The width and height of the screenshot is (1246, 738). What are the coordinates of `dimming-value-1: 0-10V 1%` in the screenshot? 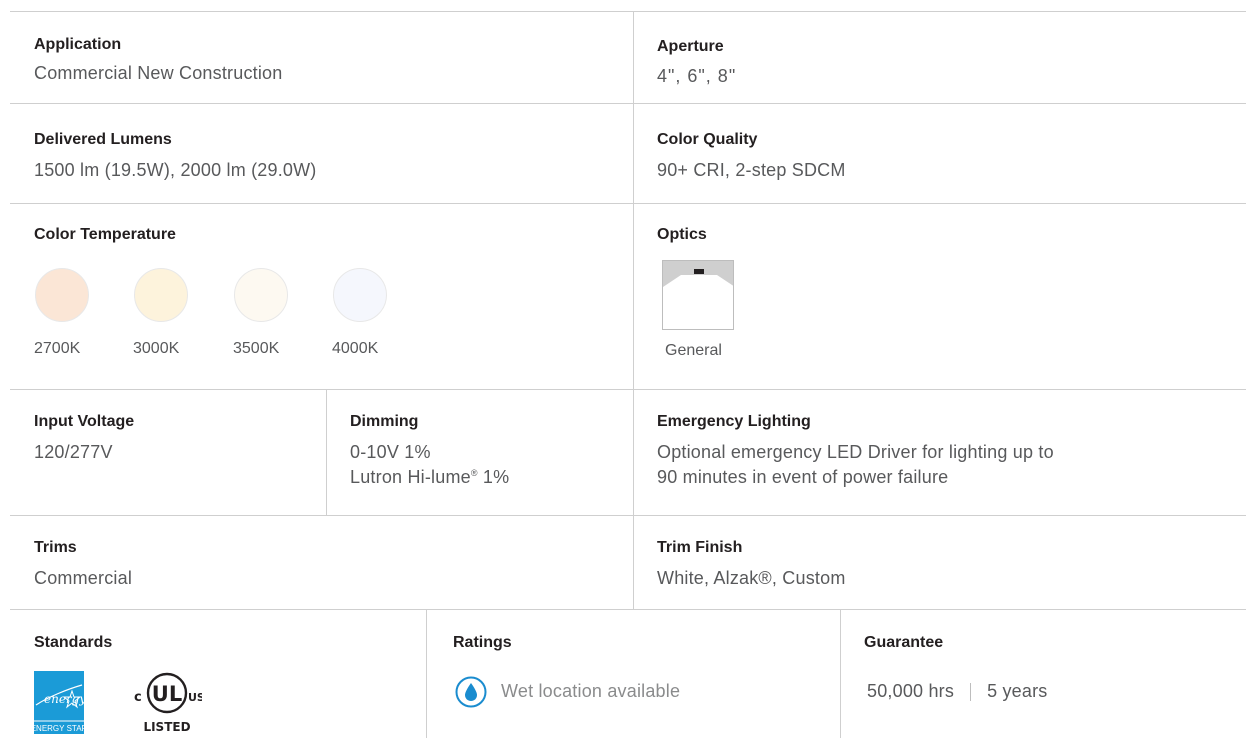 It's located at (390, 452).